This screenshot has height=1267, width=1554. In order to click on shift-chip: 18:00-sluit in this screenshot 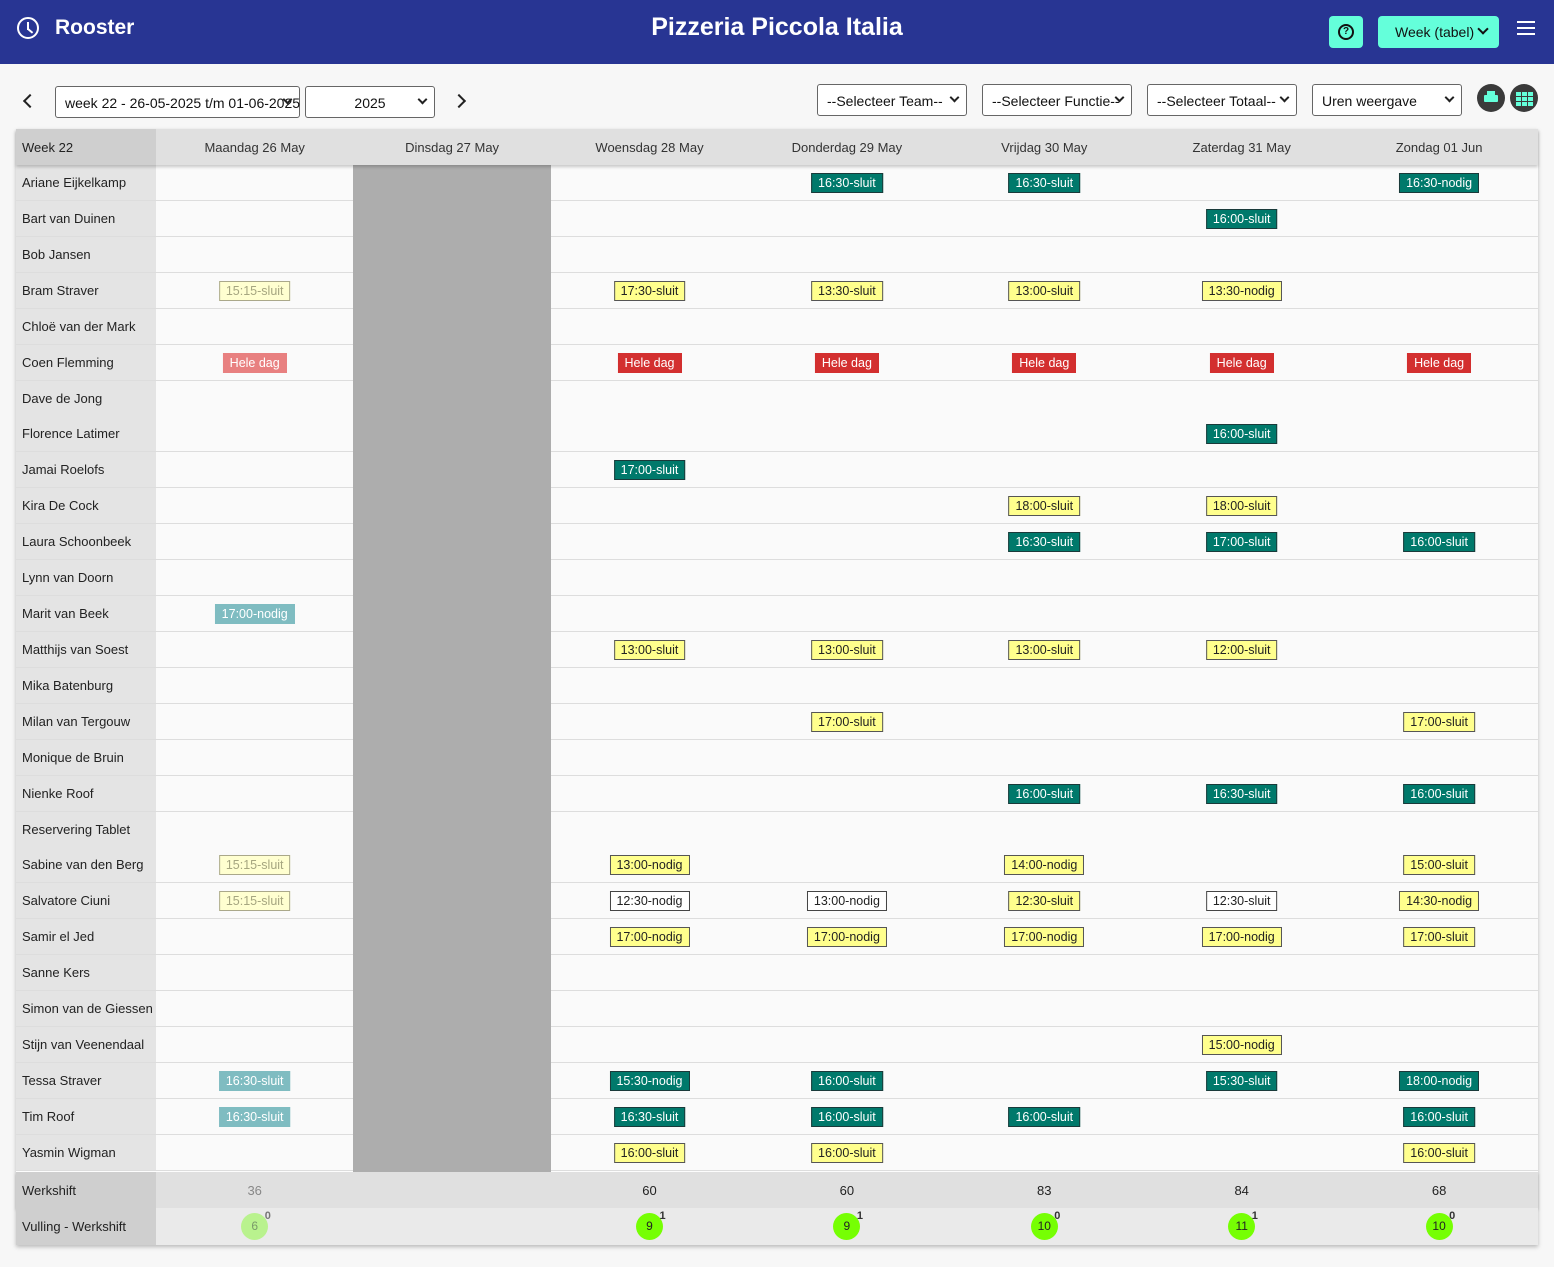, I will do `click(1241, 506)`.